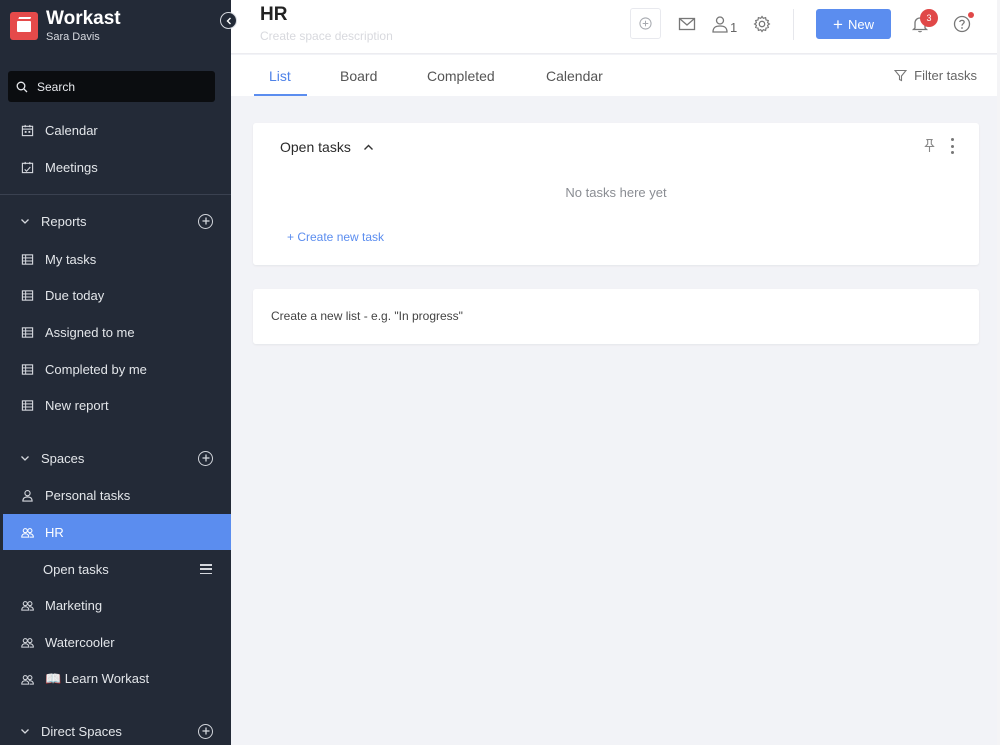 The image size is (1000, 745). What do you see at coordinates (71, 259) in the screenshot?
I see `sidebar-item-label: My tasks` at bounding box center [71, 259].